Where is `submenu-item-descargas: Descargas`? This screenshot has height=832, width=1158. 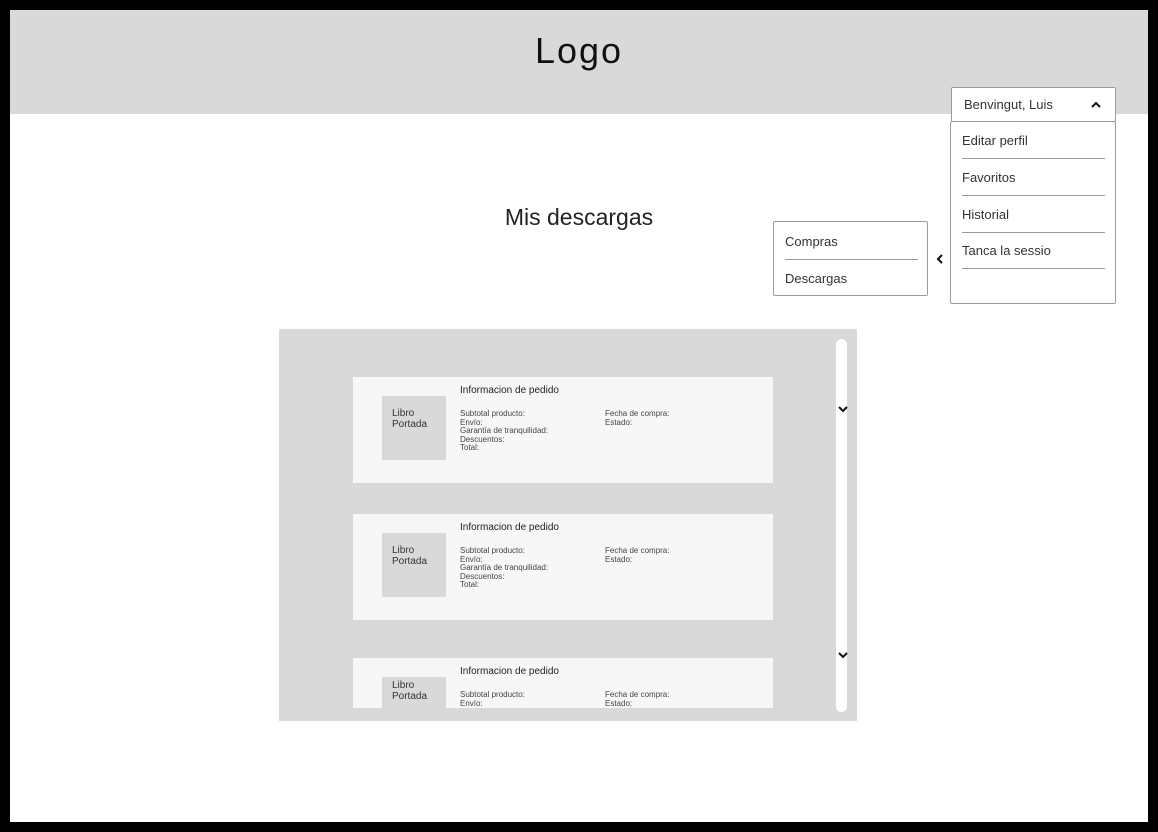
submenu-item-descargas: Descargas is located at coordinates (851, 278).